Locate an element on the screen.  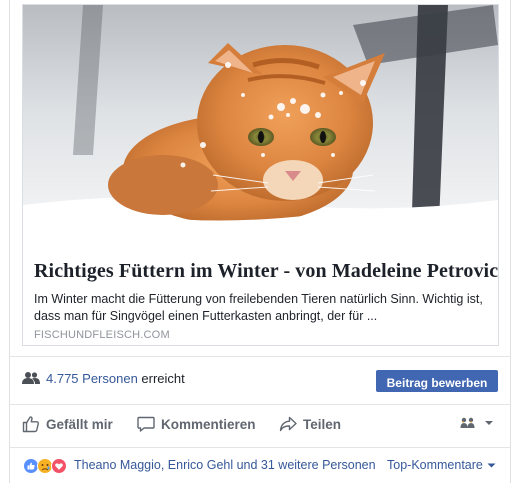
action-bar: Gefällt mir Kommentieren Teilen is located at coordinates (260, 423).